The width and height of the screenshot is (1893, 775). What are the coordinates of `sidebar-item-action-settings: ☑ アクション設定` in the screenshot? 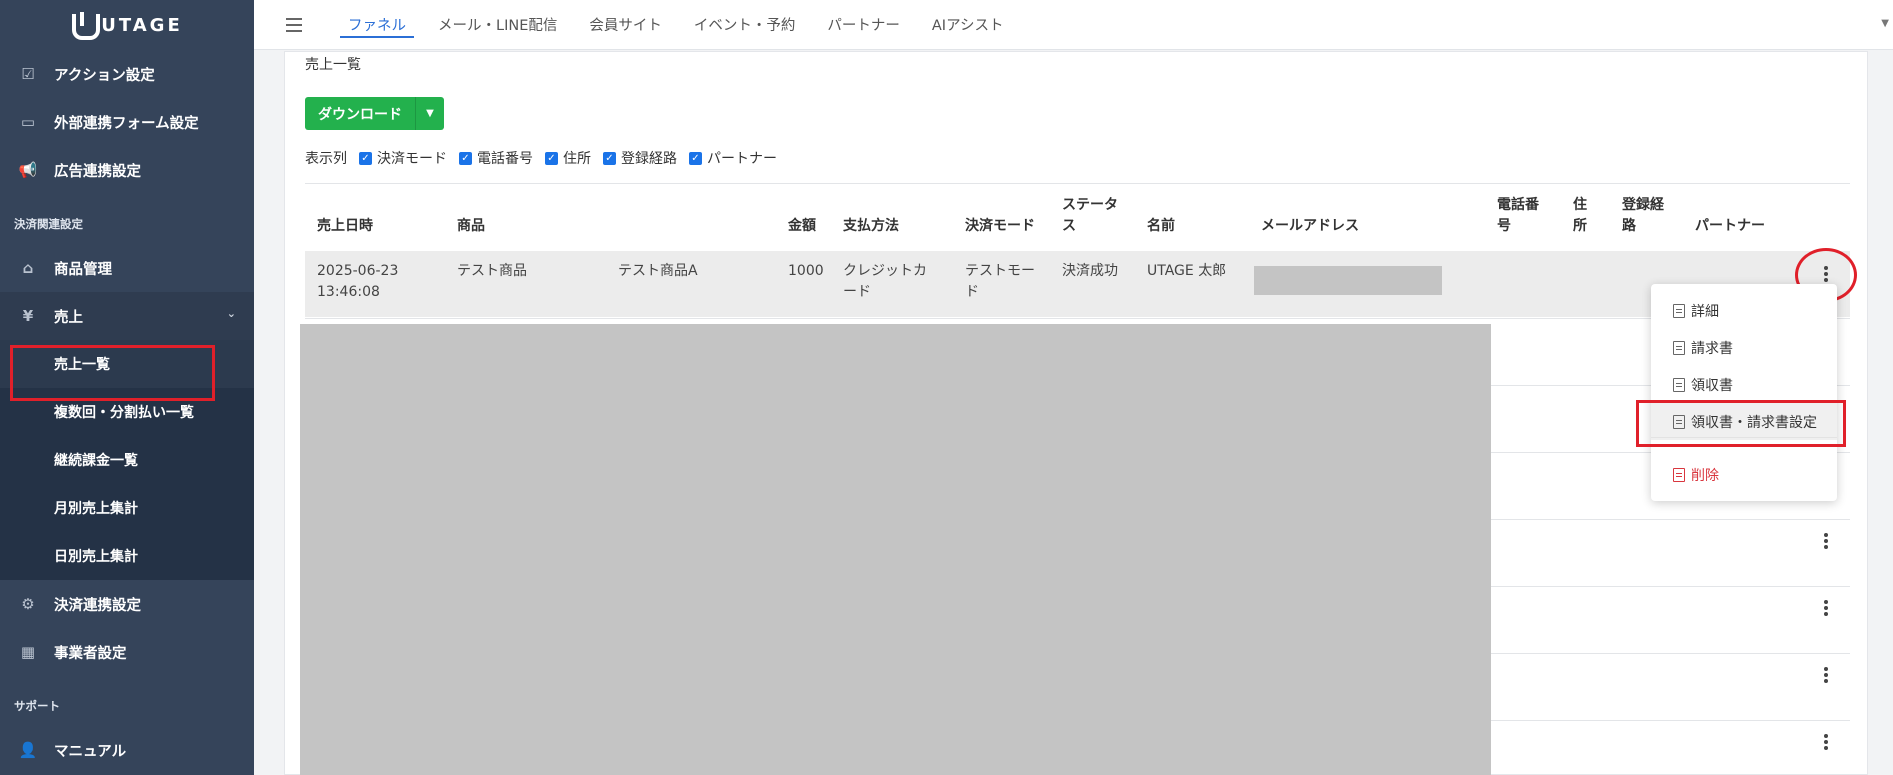 It's located at (127, 74).